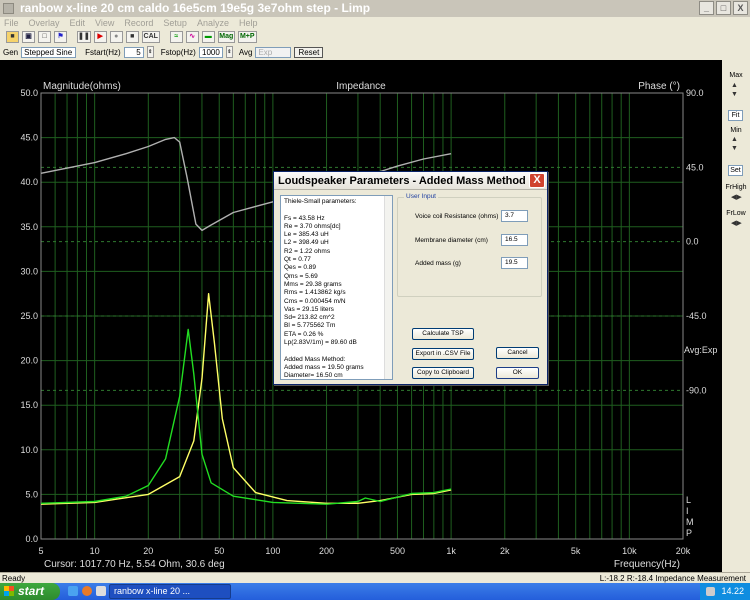 The width and height of the screenshot is (750, 600). What do you see at coordinates (700, 350) in the screenshot?
I see `avg-indicator: Avg:Exp` at bounding box center [700, 350].